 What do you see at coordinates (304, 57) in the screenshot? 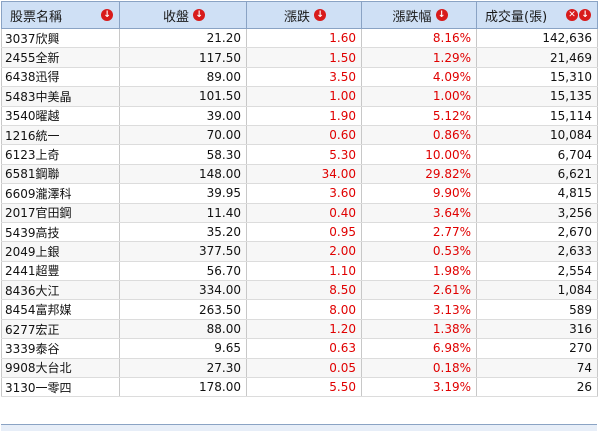
I see `cell-change: 1.50` at bounding box center [304, 57].